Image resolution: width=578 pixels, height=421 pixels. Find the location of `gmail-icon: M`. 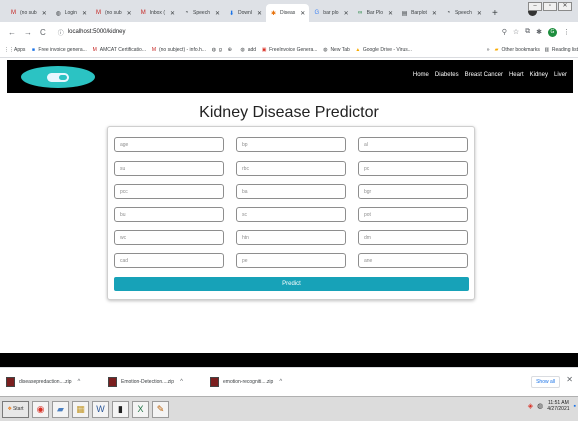

gmail-icon: M is located at coordinates (154, 49).